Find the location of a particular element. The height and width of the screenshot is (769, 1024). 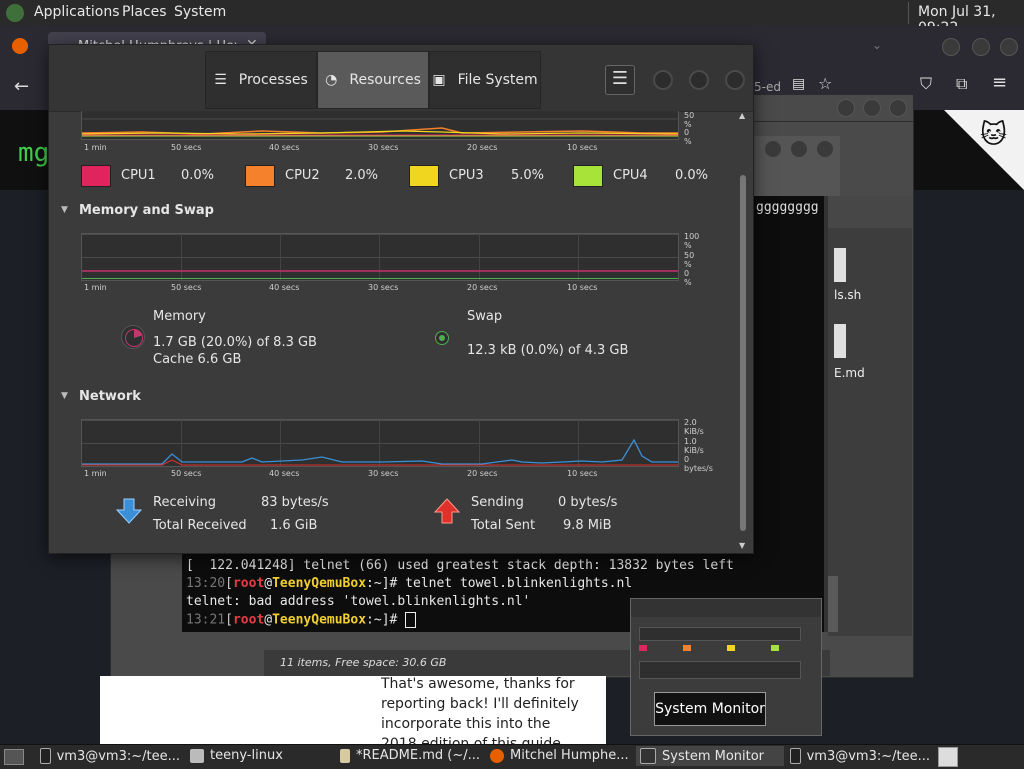

w2-minimize-button is located at coordinates (773, 149).